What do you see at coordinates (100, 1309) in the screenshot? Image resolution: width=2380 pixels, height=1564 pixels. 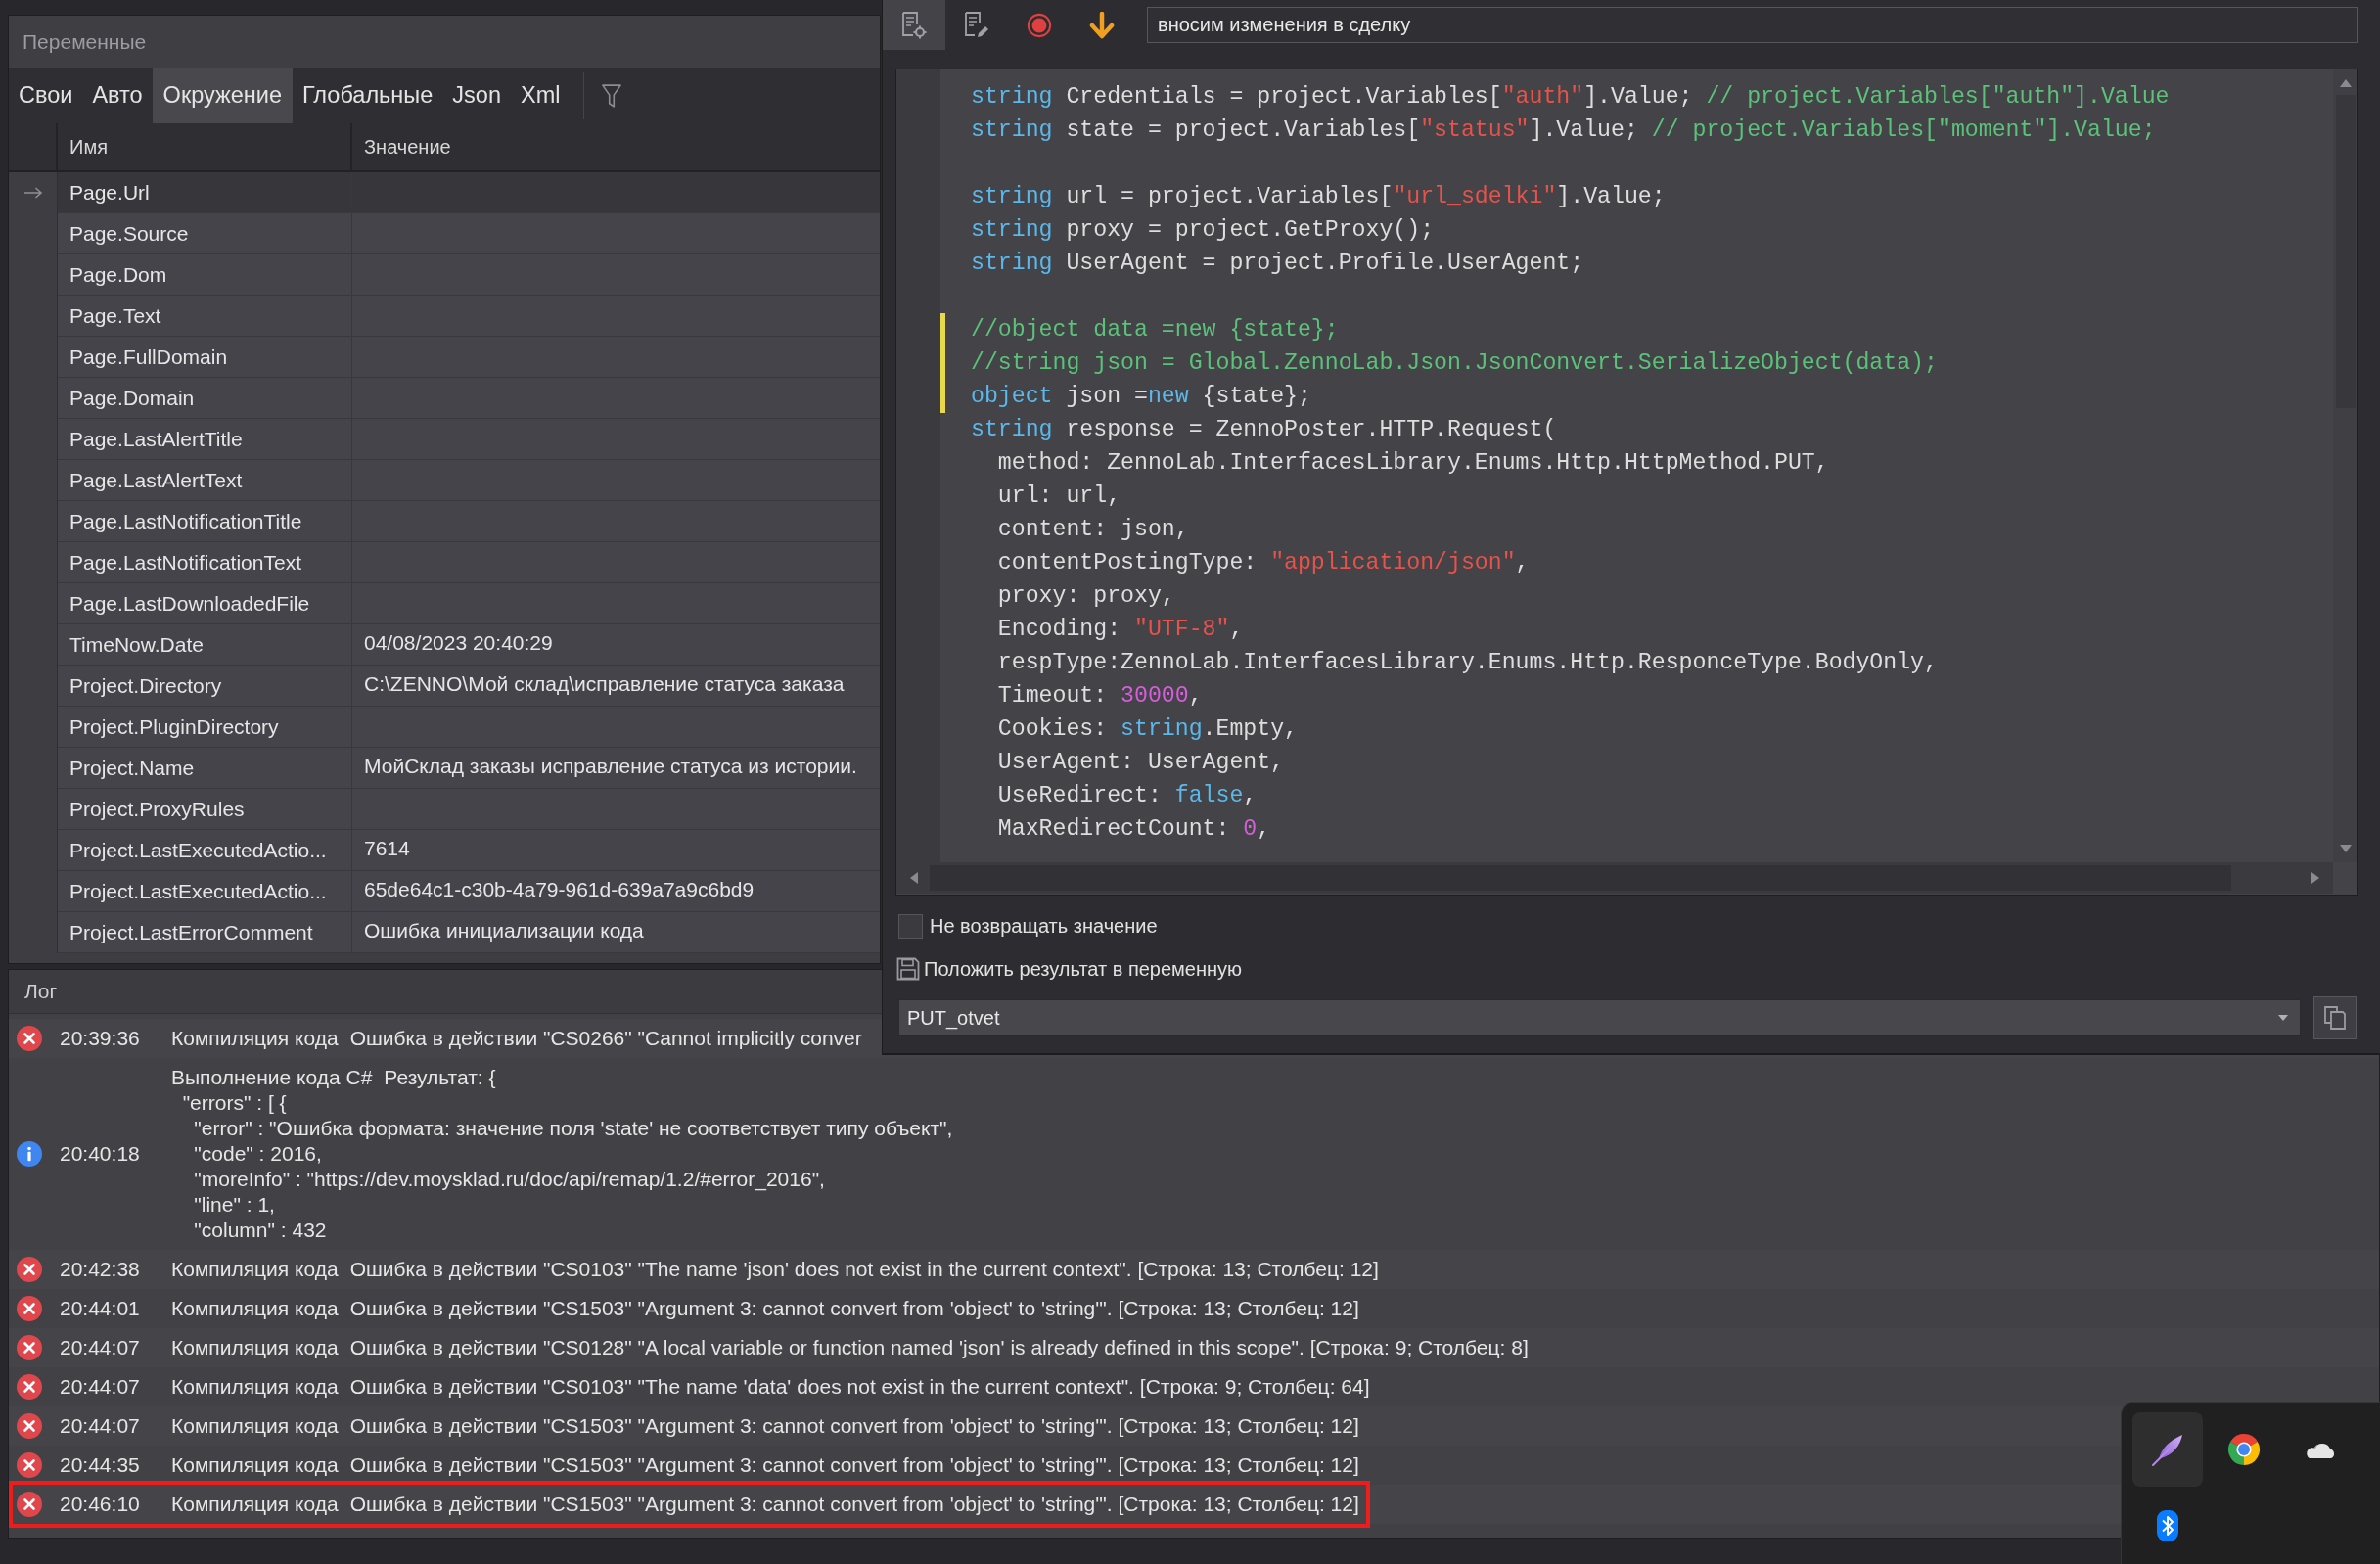 I see `log-time: 20:44:01` at bounding box center [100, 1309].